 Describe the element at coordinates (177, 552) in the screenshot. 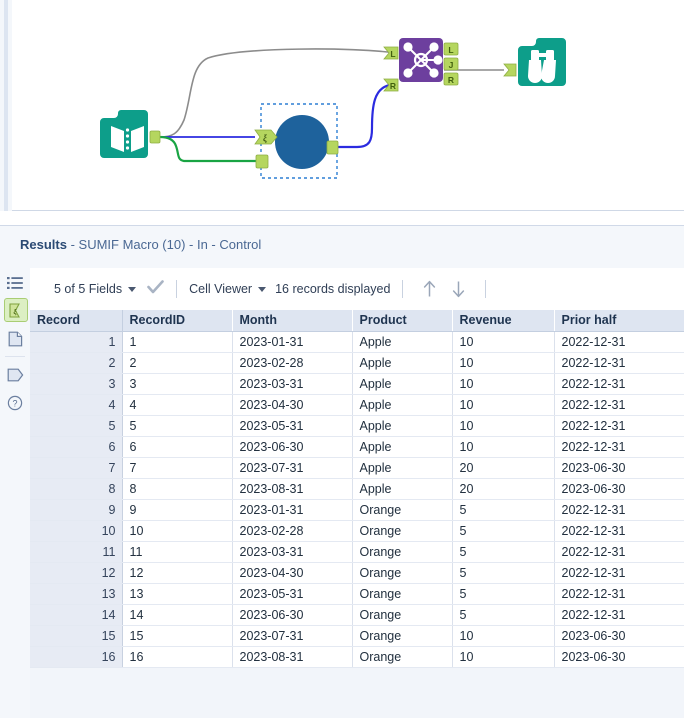

I see `table-cell: 11` at that location.